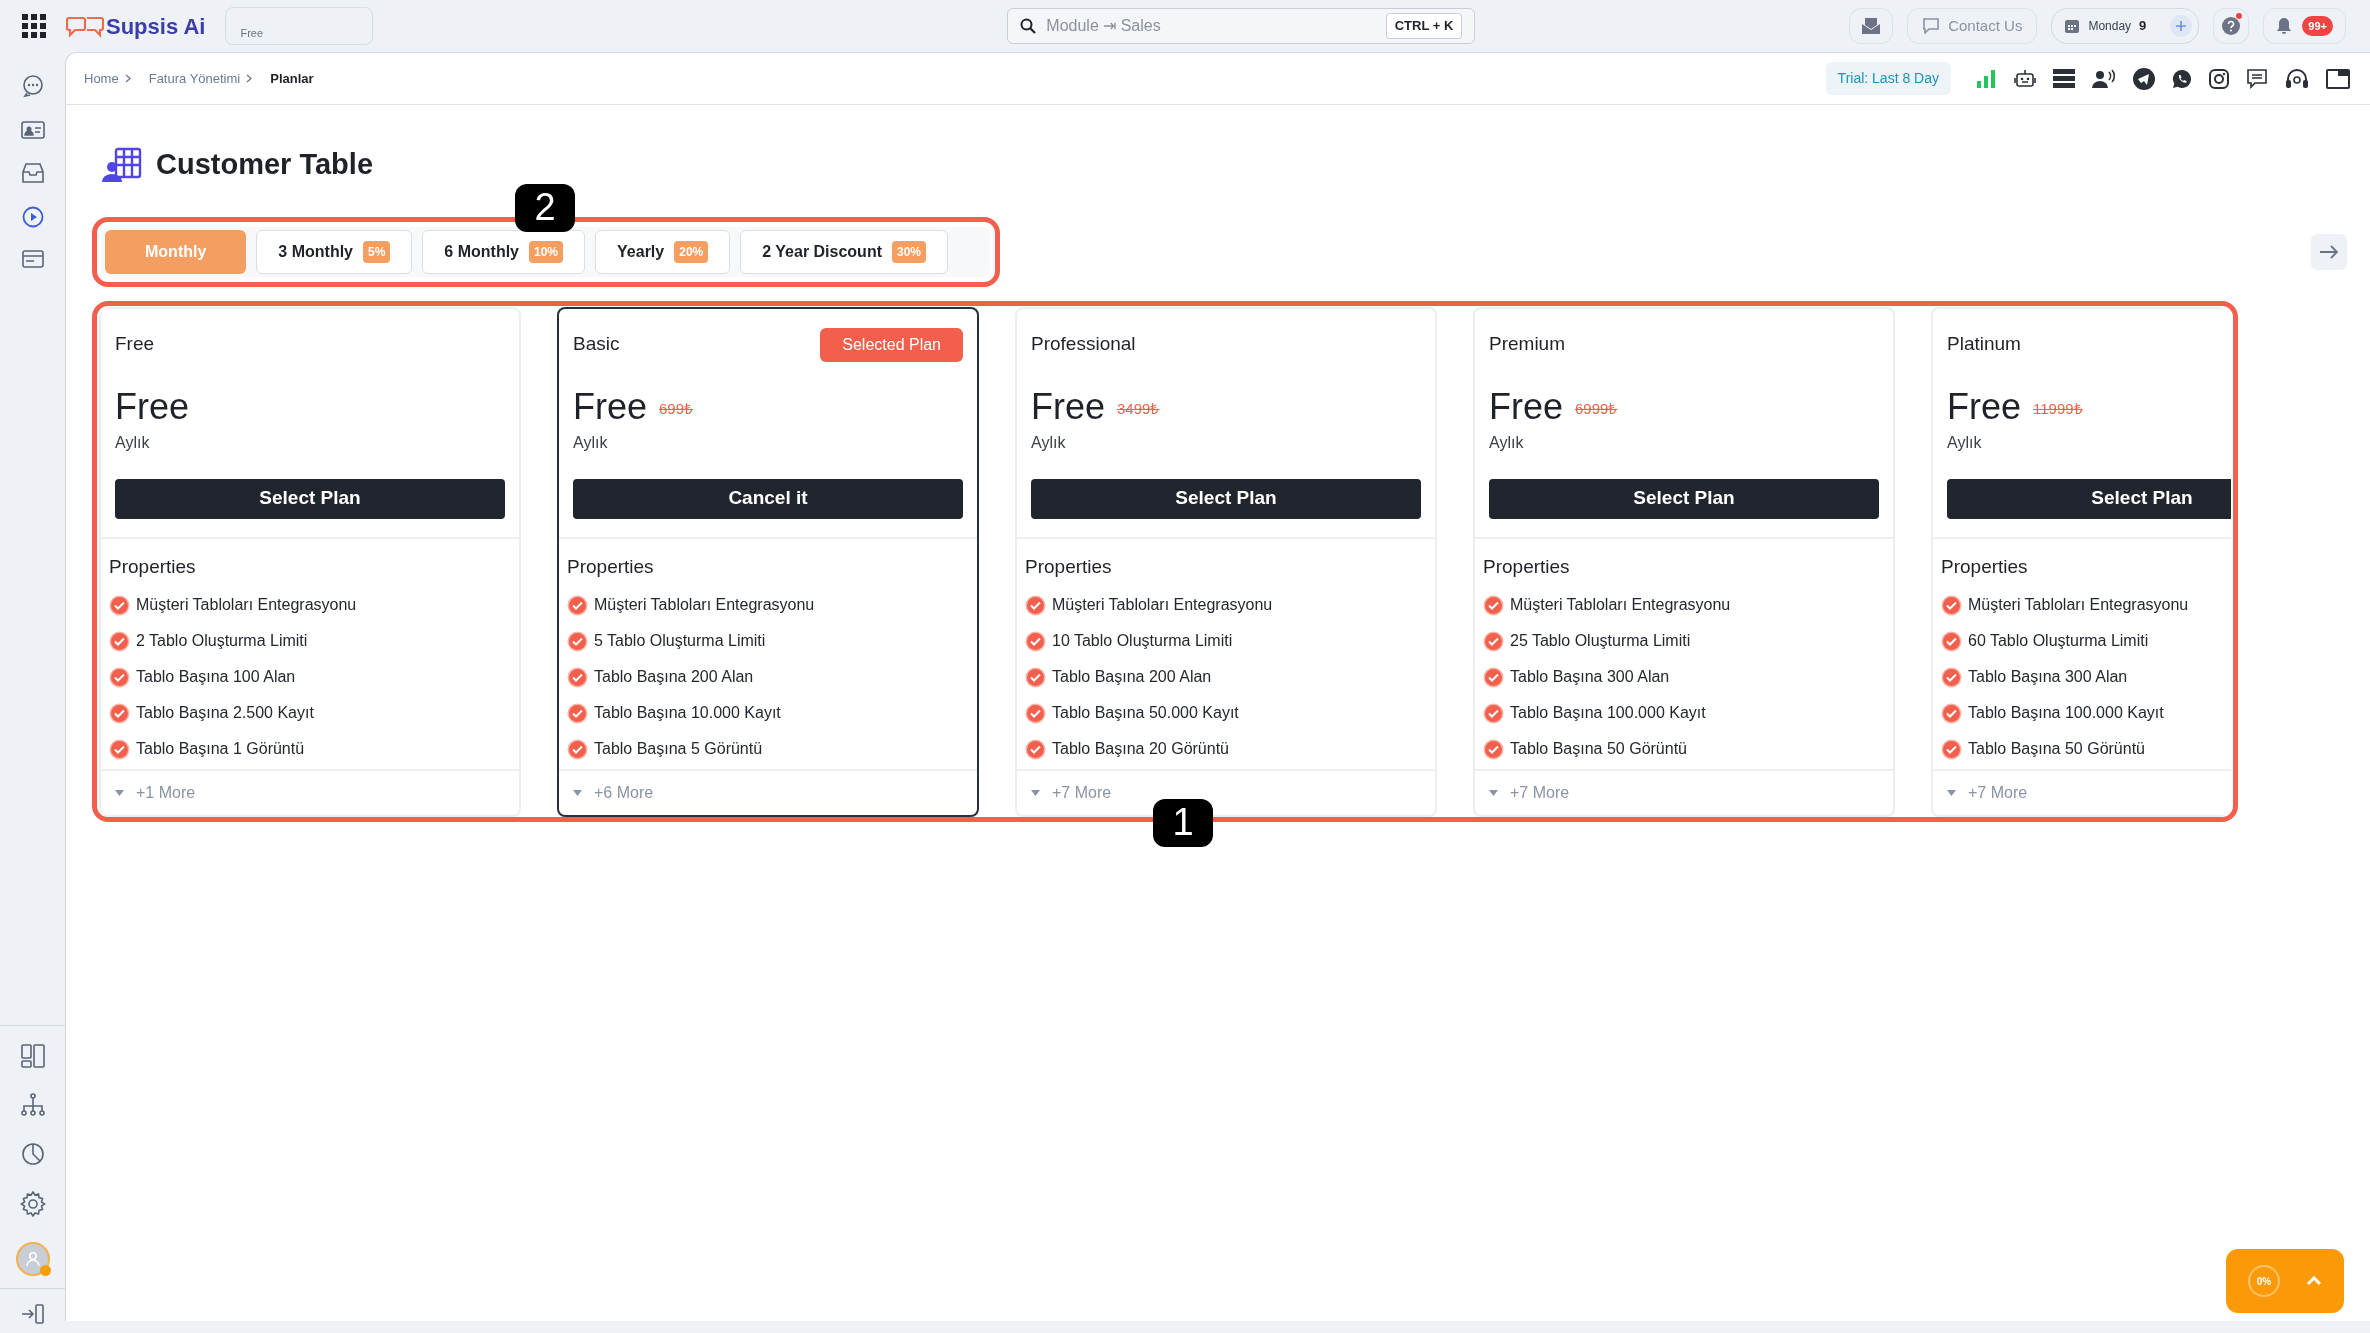 This screenshot has height=1333, width=2370. I want to click on window-icon, so click(2338, 78).